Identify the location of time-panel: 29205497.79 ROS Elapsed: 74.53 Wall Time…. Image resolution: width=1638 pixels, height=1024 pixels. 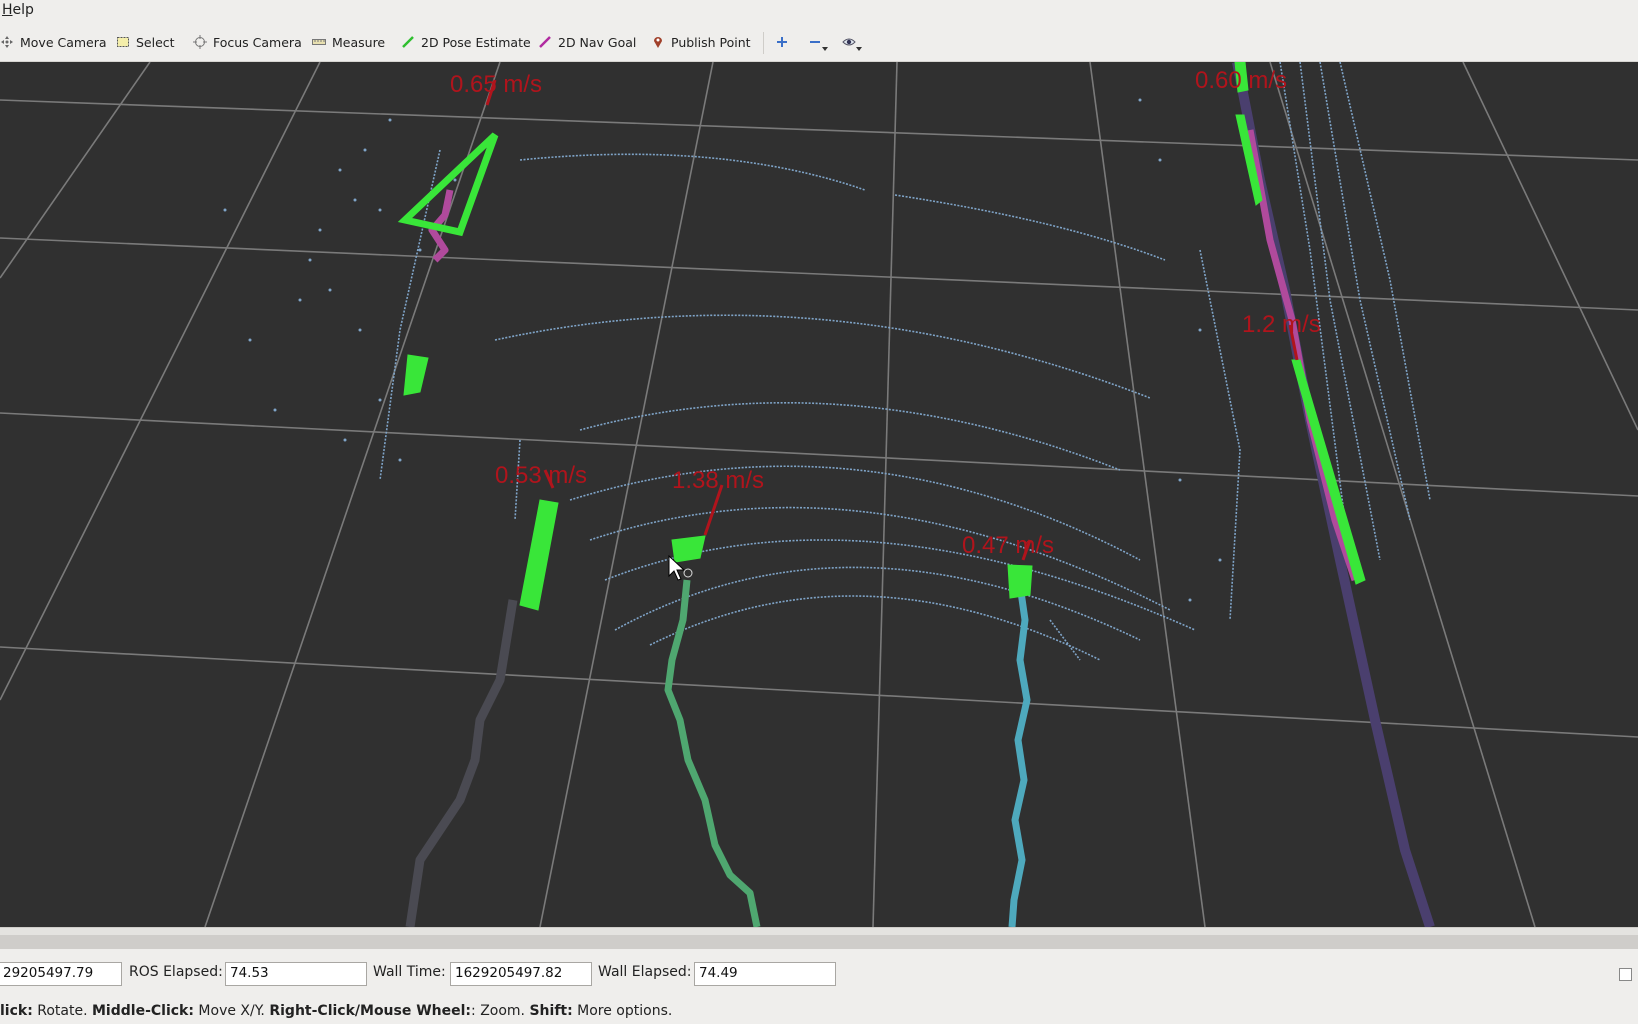
(819, 976).